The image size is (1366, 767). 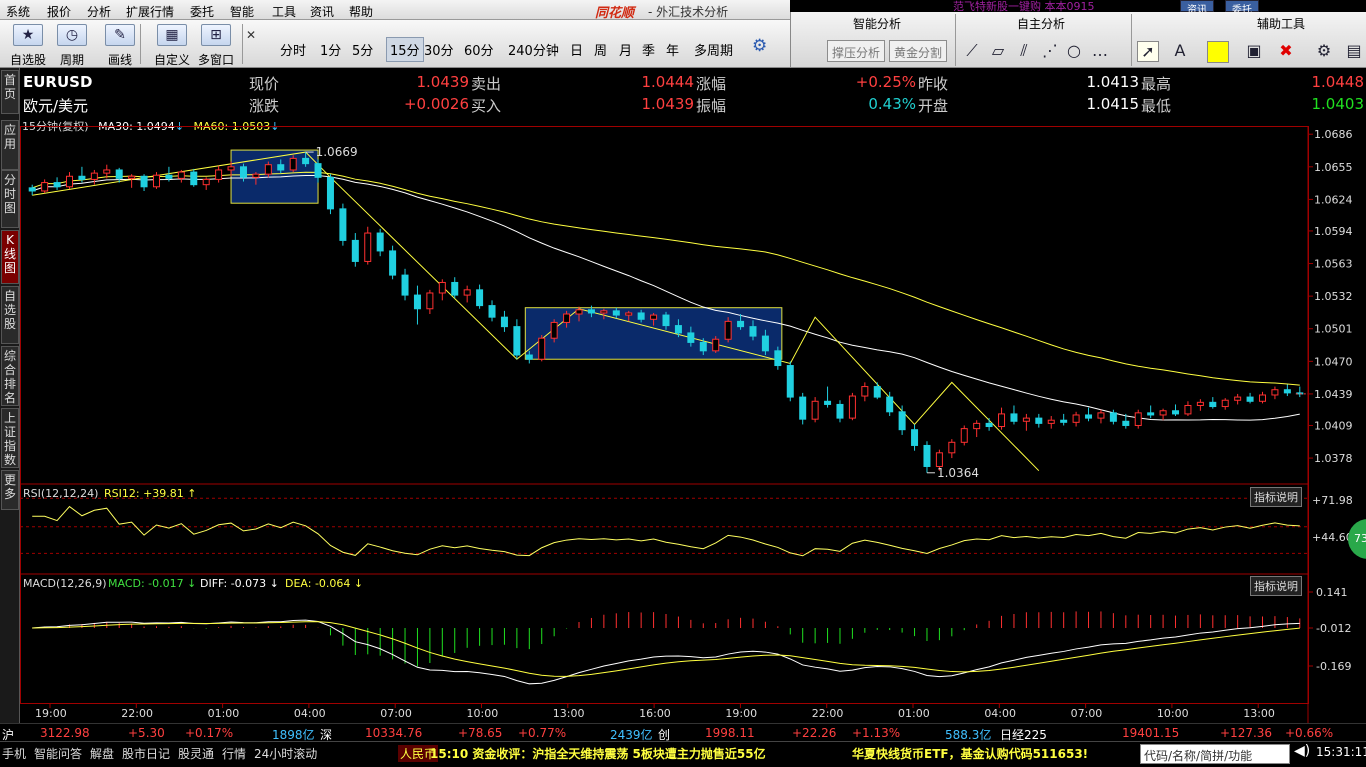 What do you see at coordinates (1215, 754) in the screenshot?
I see `code-search-input: 代码/名称/简拼/功能` at bounding box center [1215, 754].